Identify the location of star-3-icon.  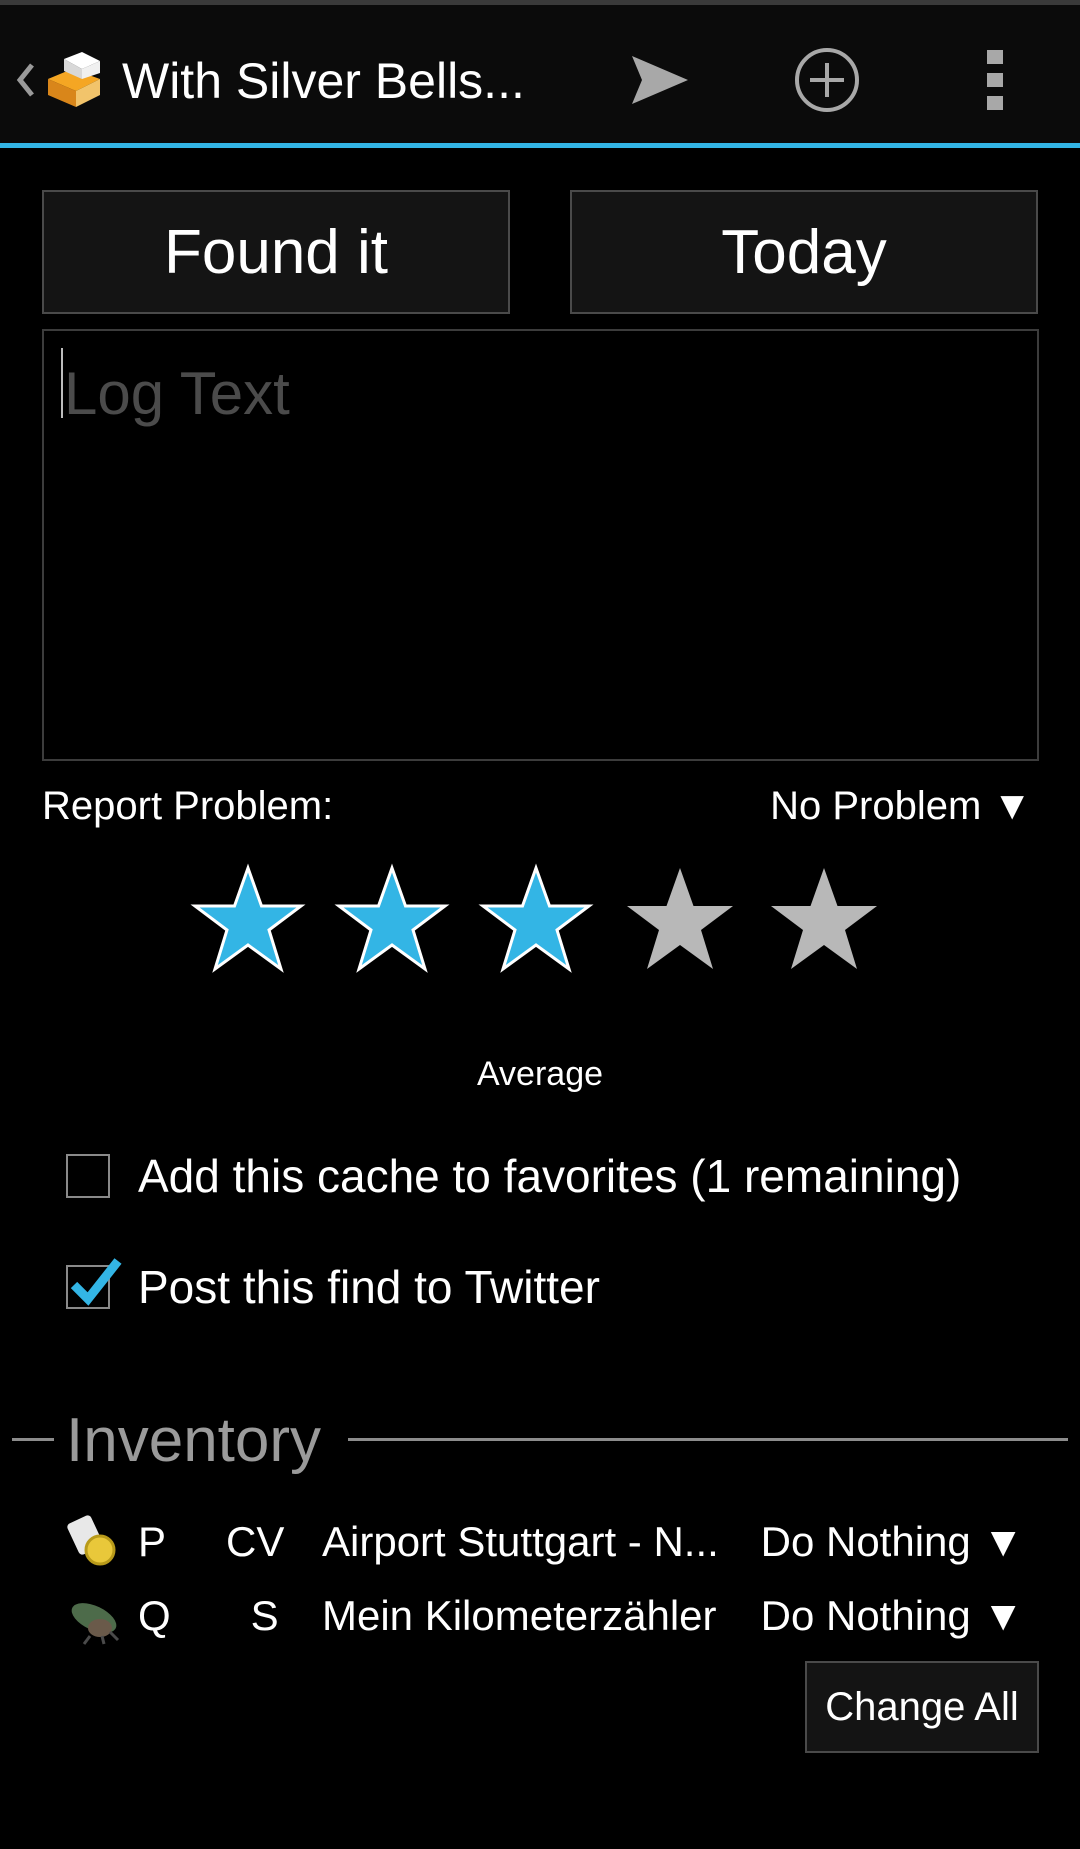
(536, 922).